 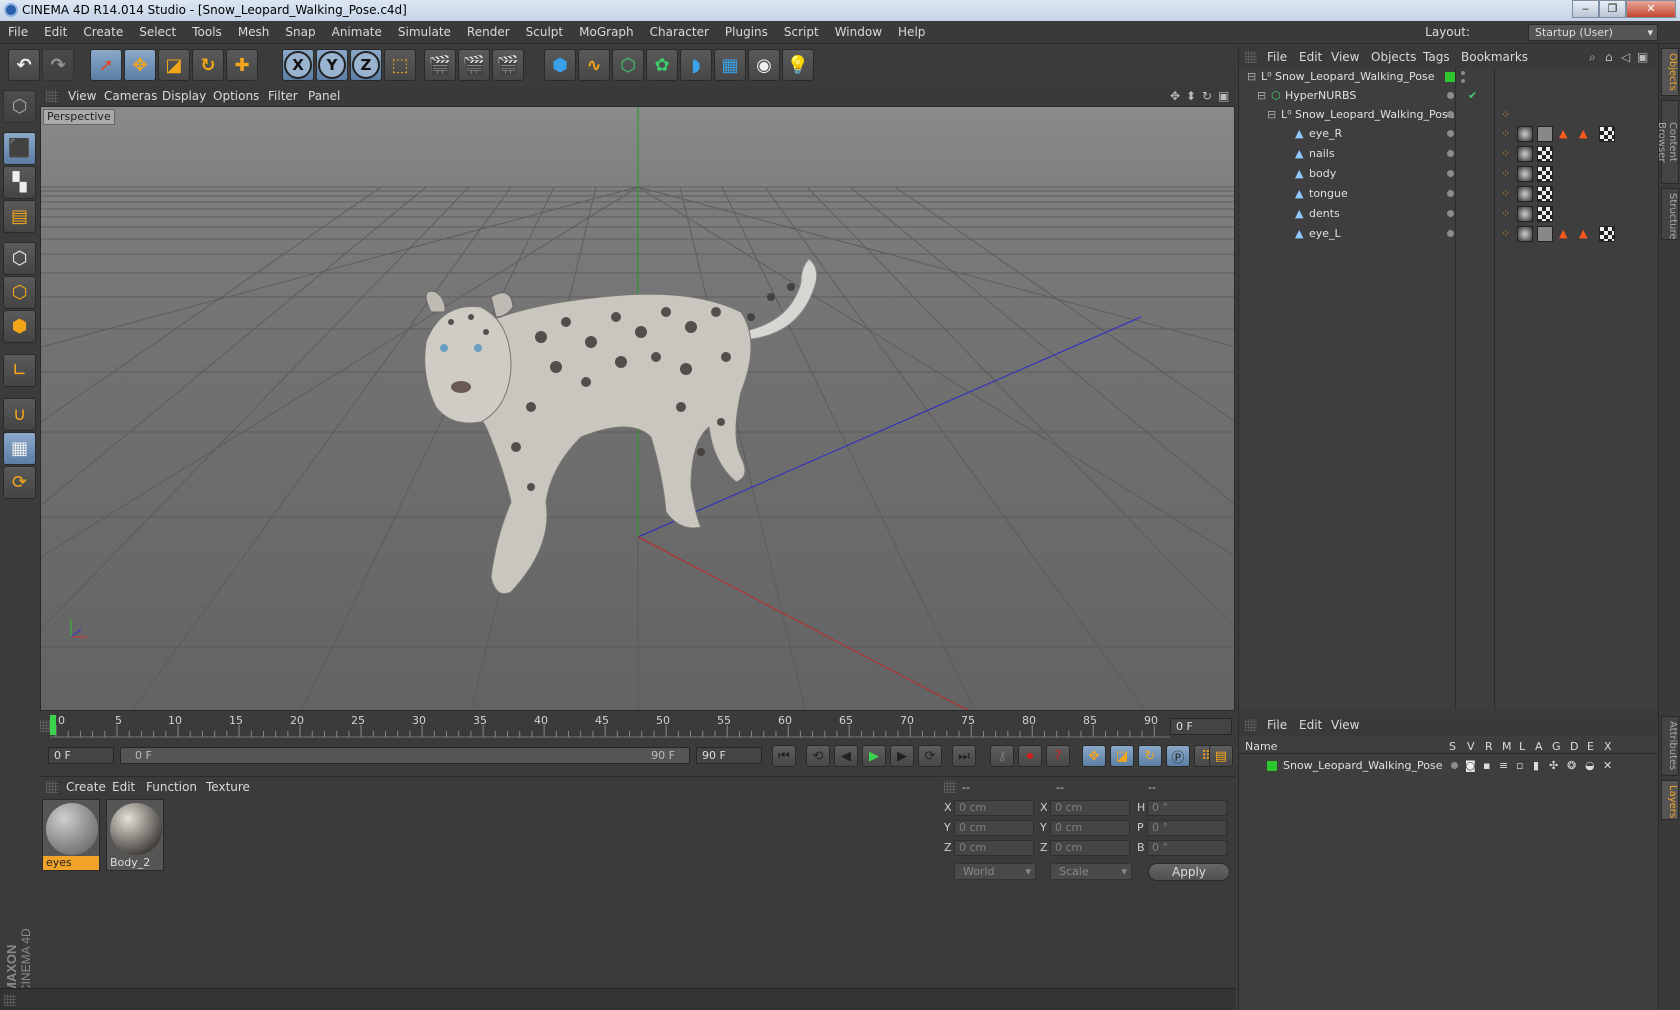 What do you see at coordinates (135, 835) in the screenshot?
I see `material-swatch-body: Body_2` at bounding box center [135, 835].